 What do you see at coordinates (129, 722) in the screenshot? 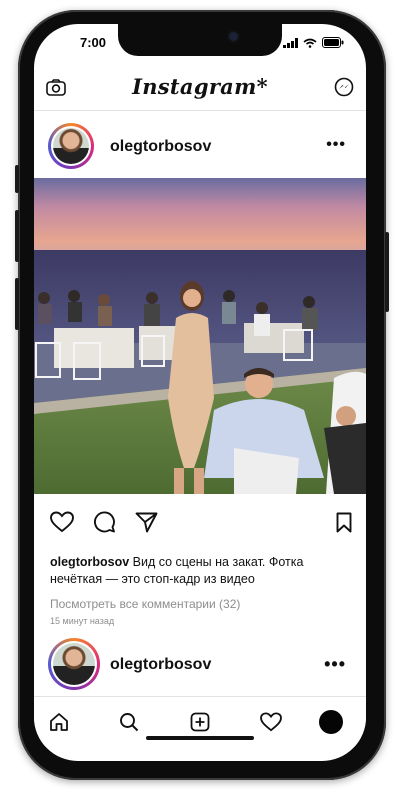
I see `search-icon` at bounding box center [129, 722].